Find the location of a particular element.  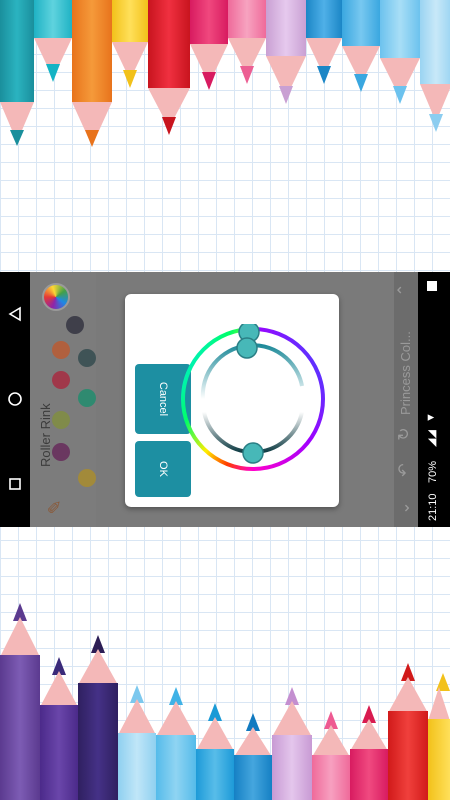

color-wheel-icon is located at coordinates (56, 297).